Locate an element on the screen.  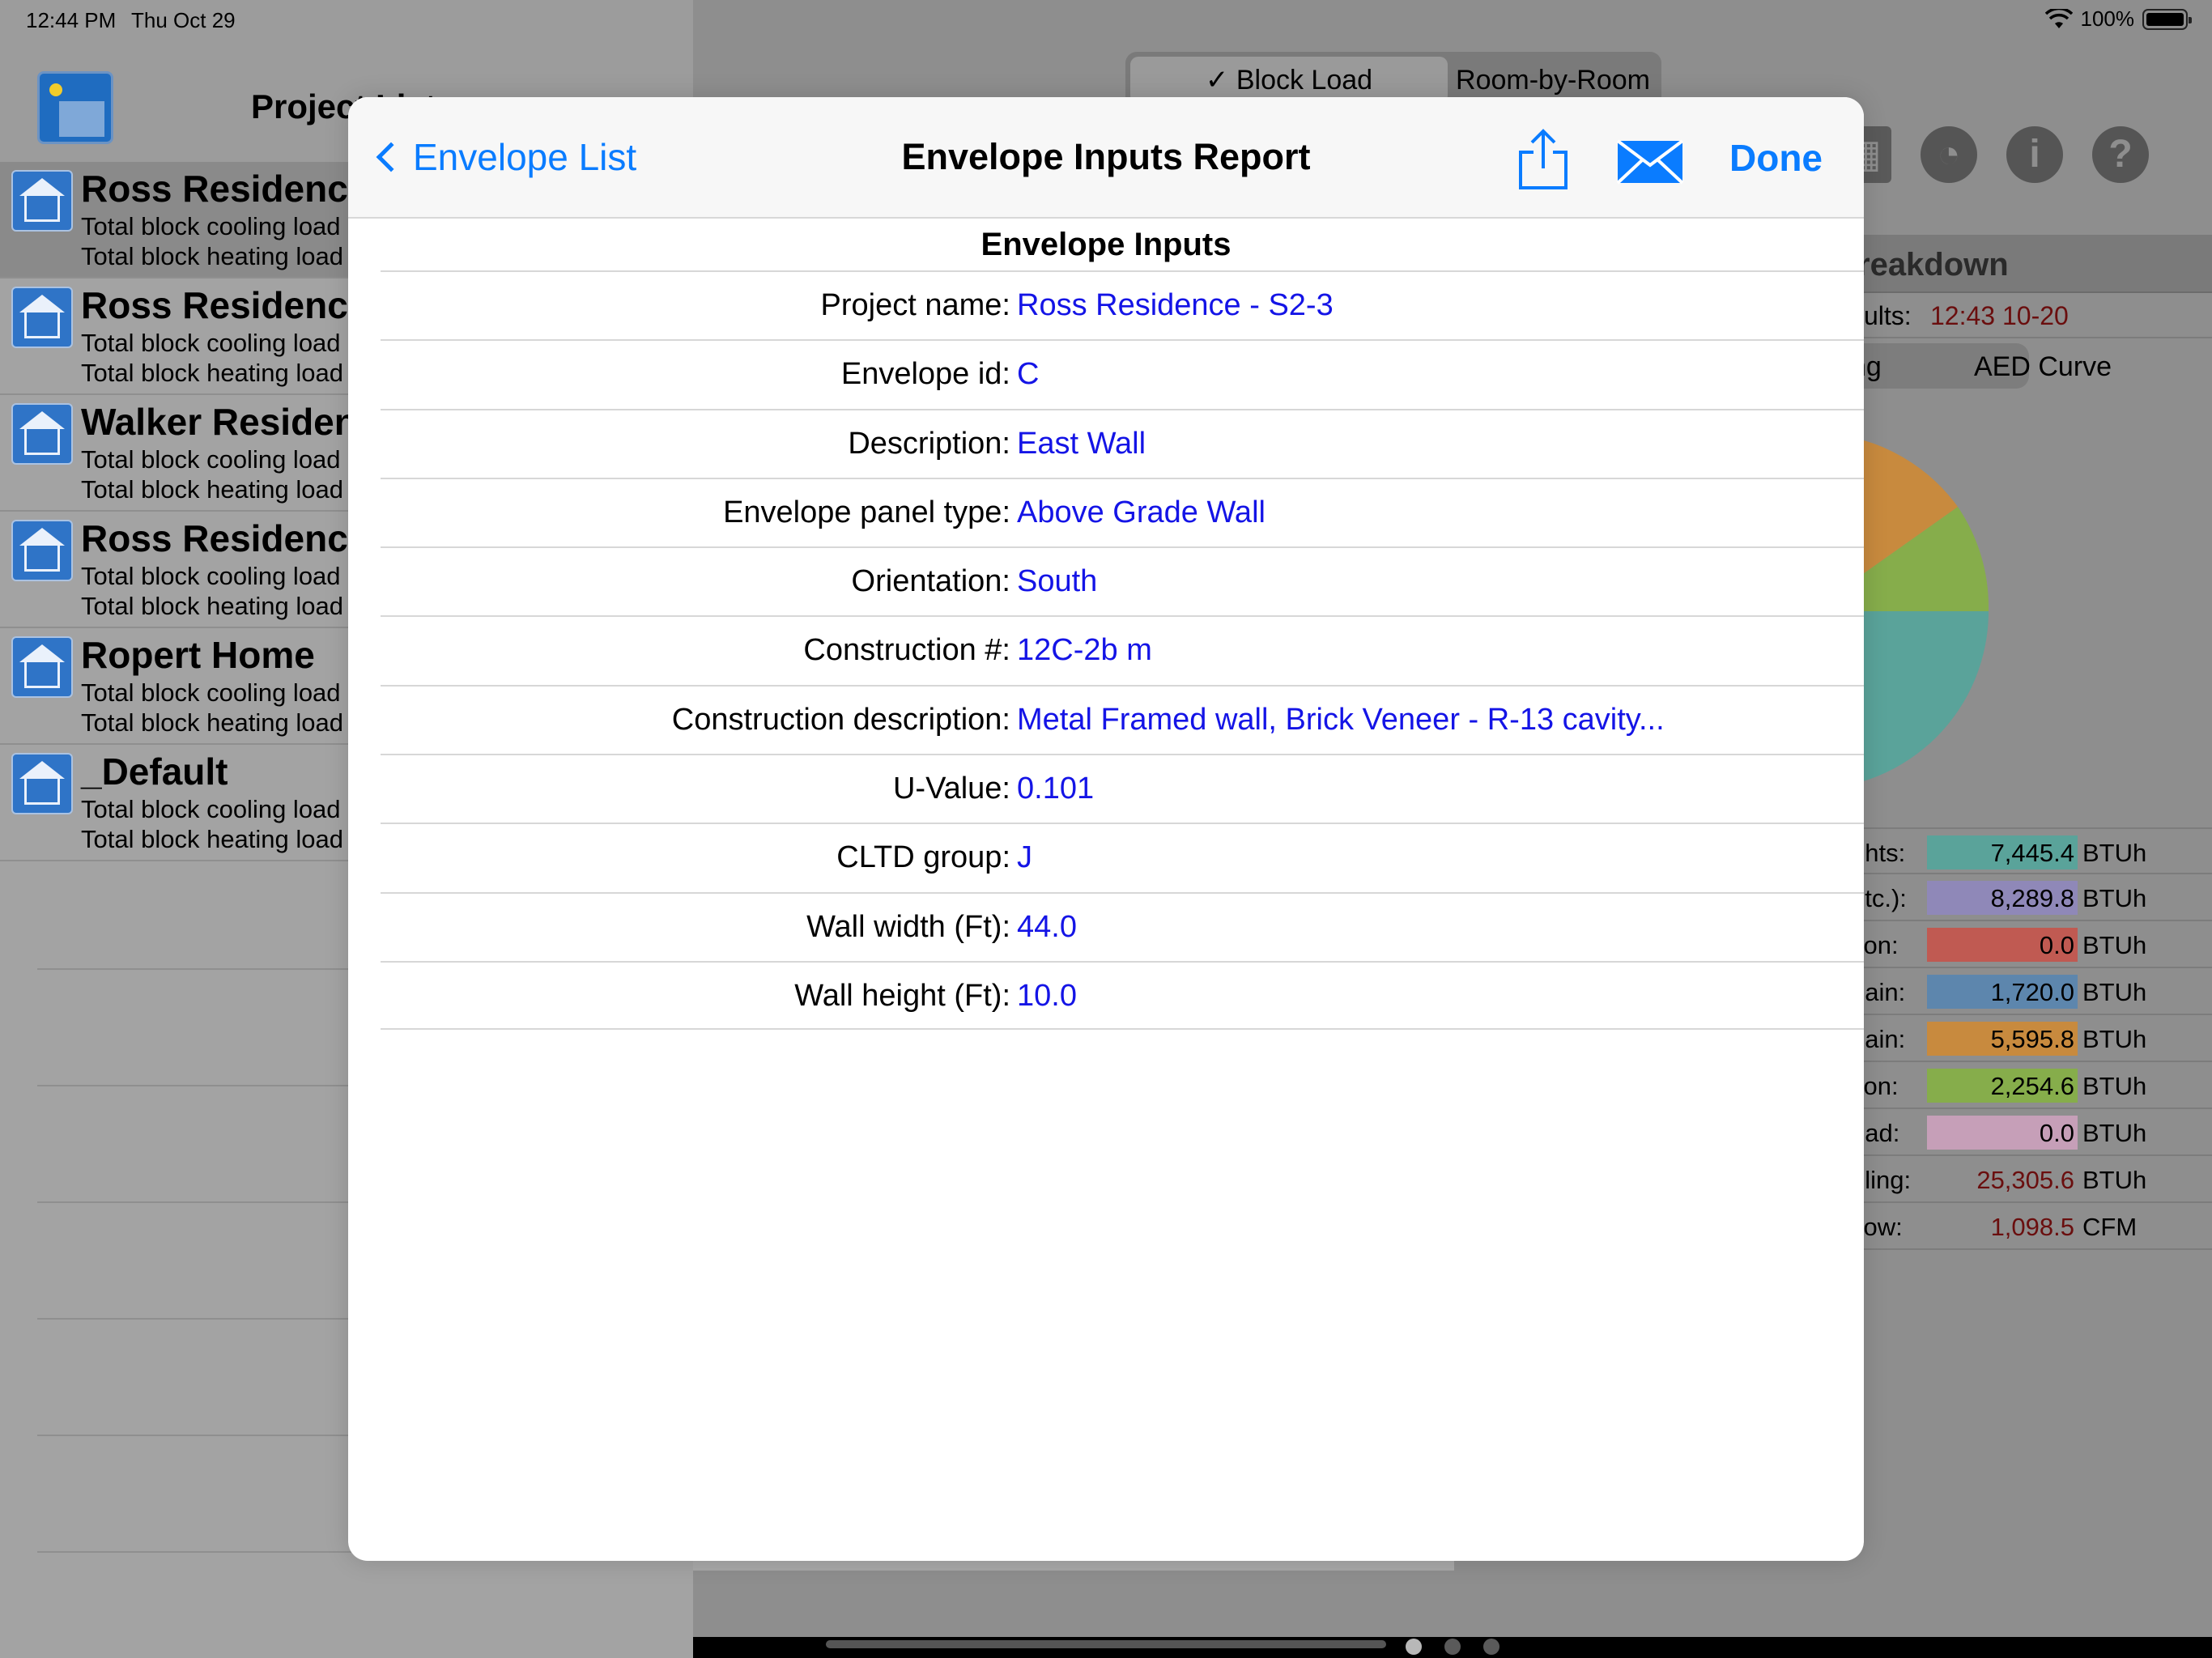
field-label: Wall height (Ft): is located at coordinates (902, 995).